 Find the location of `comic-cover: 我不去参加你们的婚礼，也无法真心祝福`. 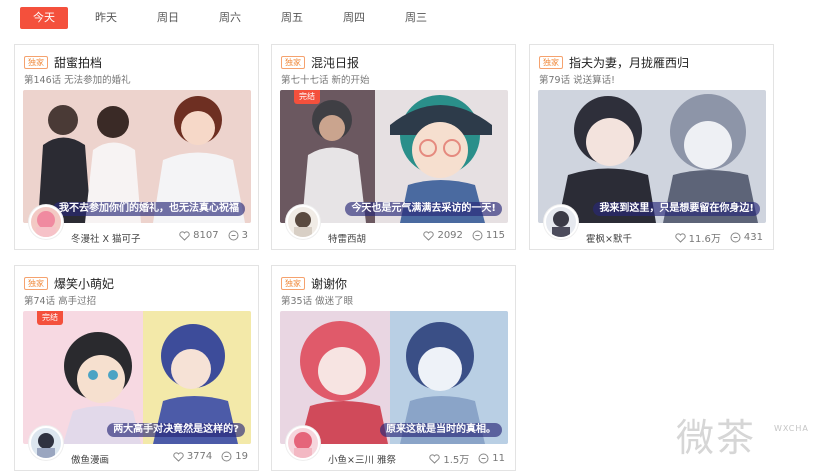

comic-cover: 我不去参加你们的婚礼，也无法真心祝福 is located at coordinates (137, 156).